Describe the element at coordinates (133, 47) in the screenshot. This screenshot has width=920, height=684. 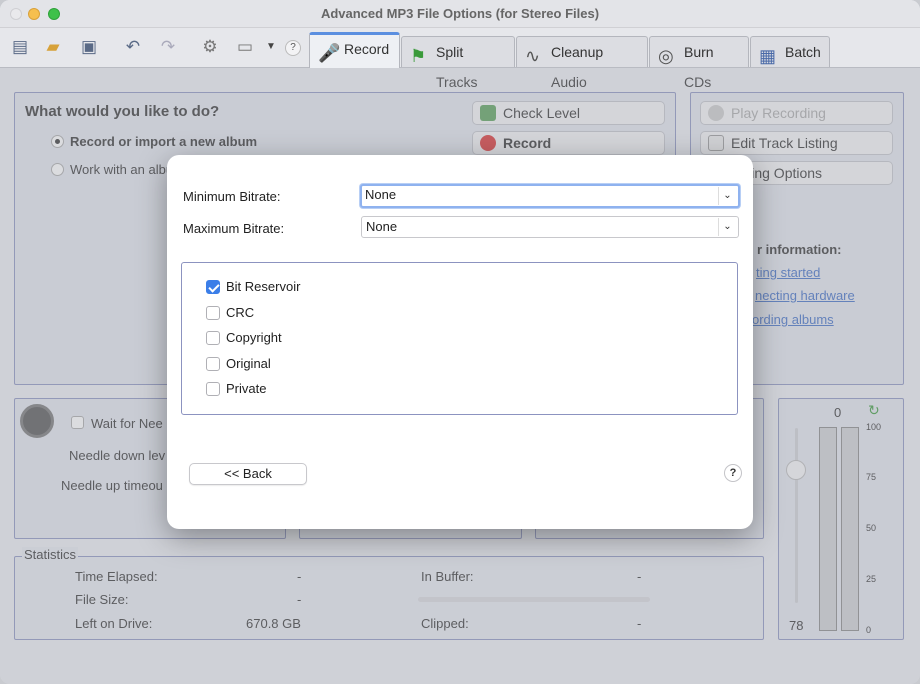
I see `undo-icon: ↶` at that location.